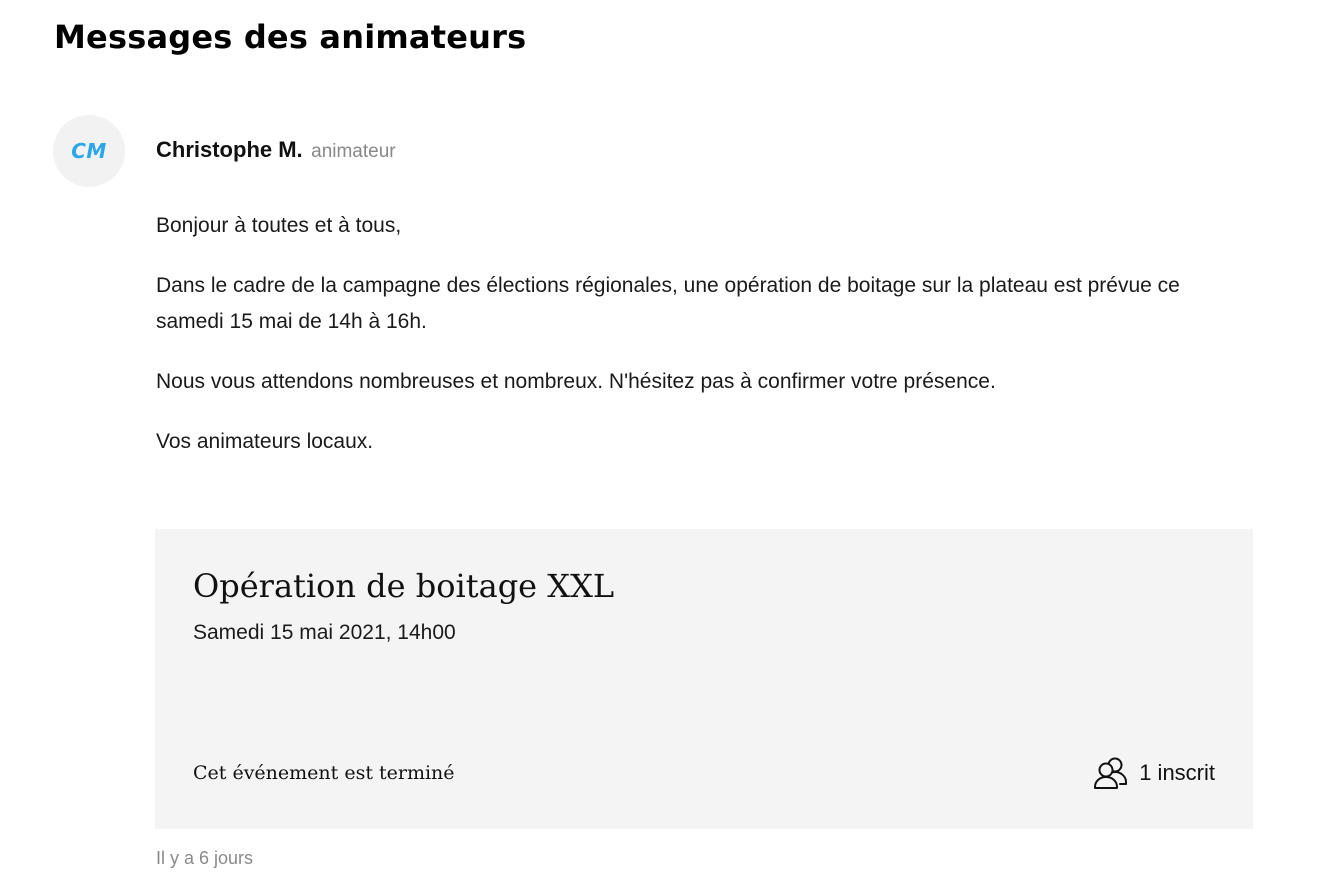 The width and height of the screenshot is (1322, 893). I want to click on users-icon, so click(1111, 773).